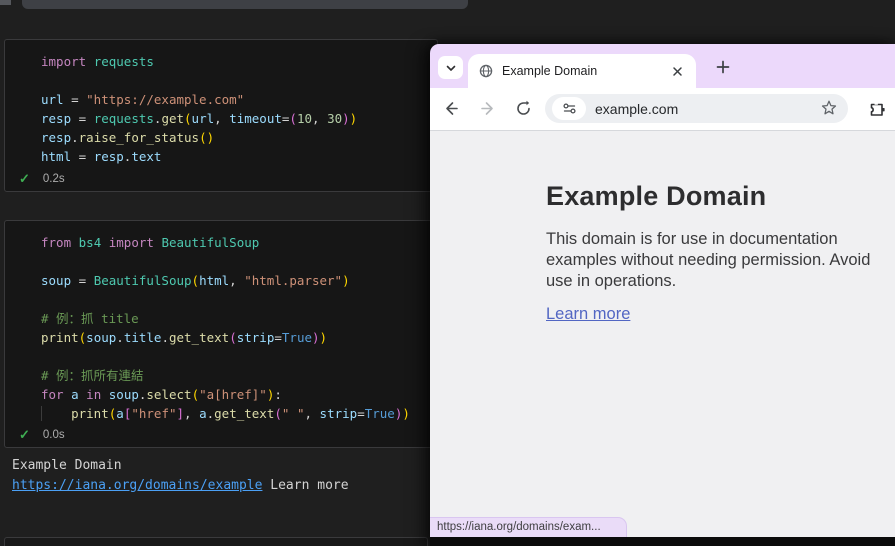  What do you see at coordinates (216, 541) in the screenshot?
I see `code-cell-3-edge` at bounding box center [216, 541].